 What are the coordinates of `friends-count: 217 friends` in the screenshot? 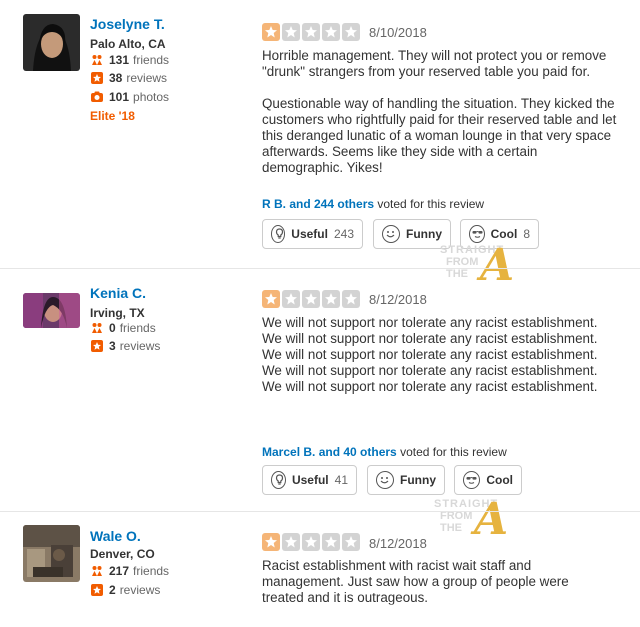 It's located at (130, 571).